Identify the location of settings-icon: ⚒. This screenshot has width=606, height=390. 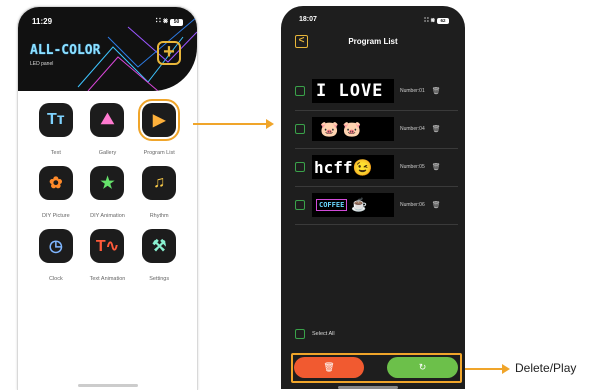
(159, 246).